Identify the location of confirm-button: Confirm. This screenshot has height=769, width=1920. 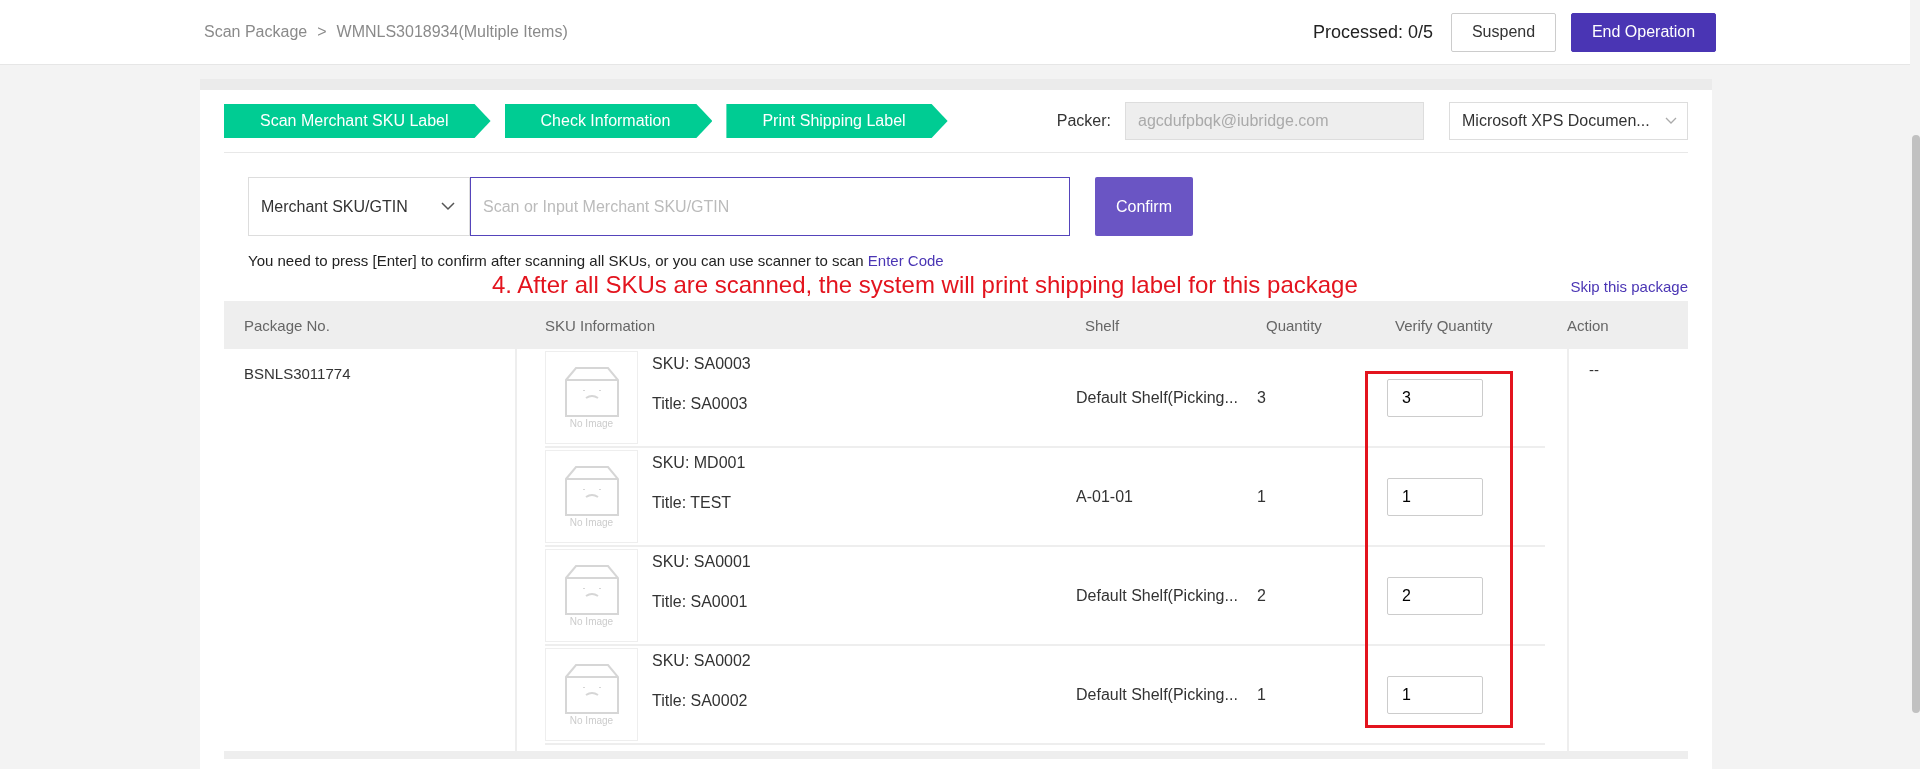
(1144, 206).